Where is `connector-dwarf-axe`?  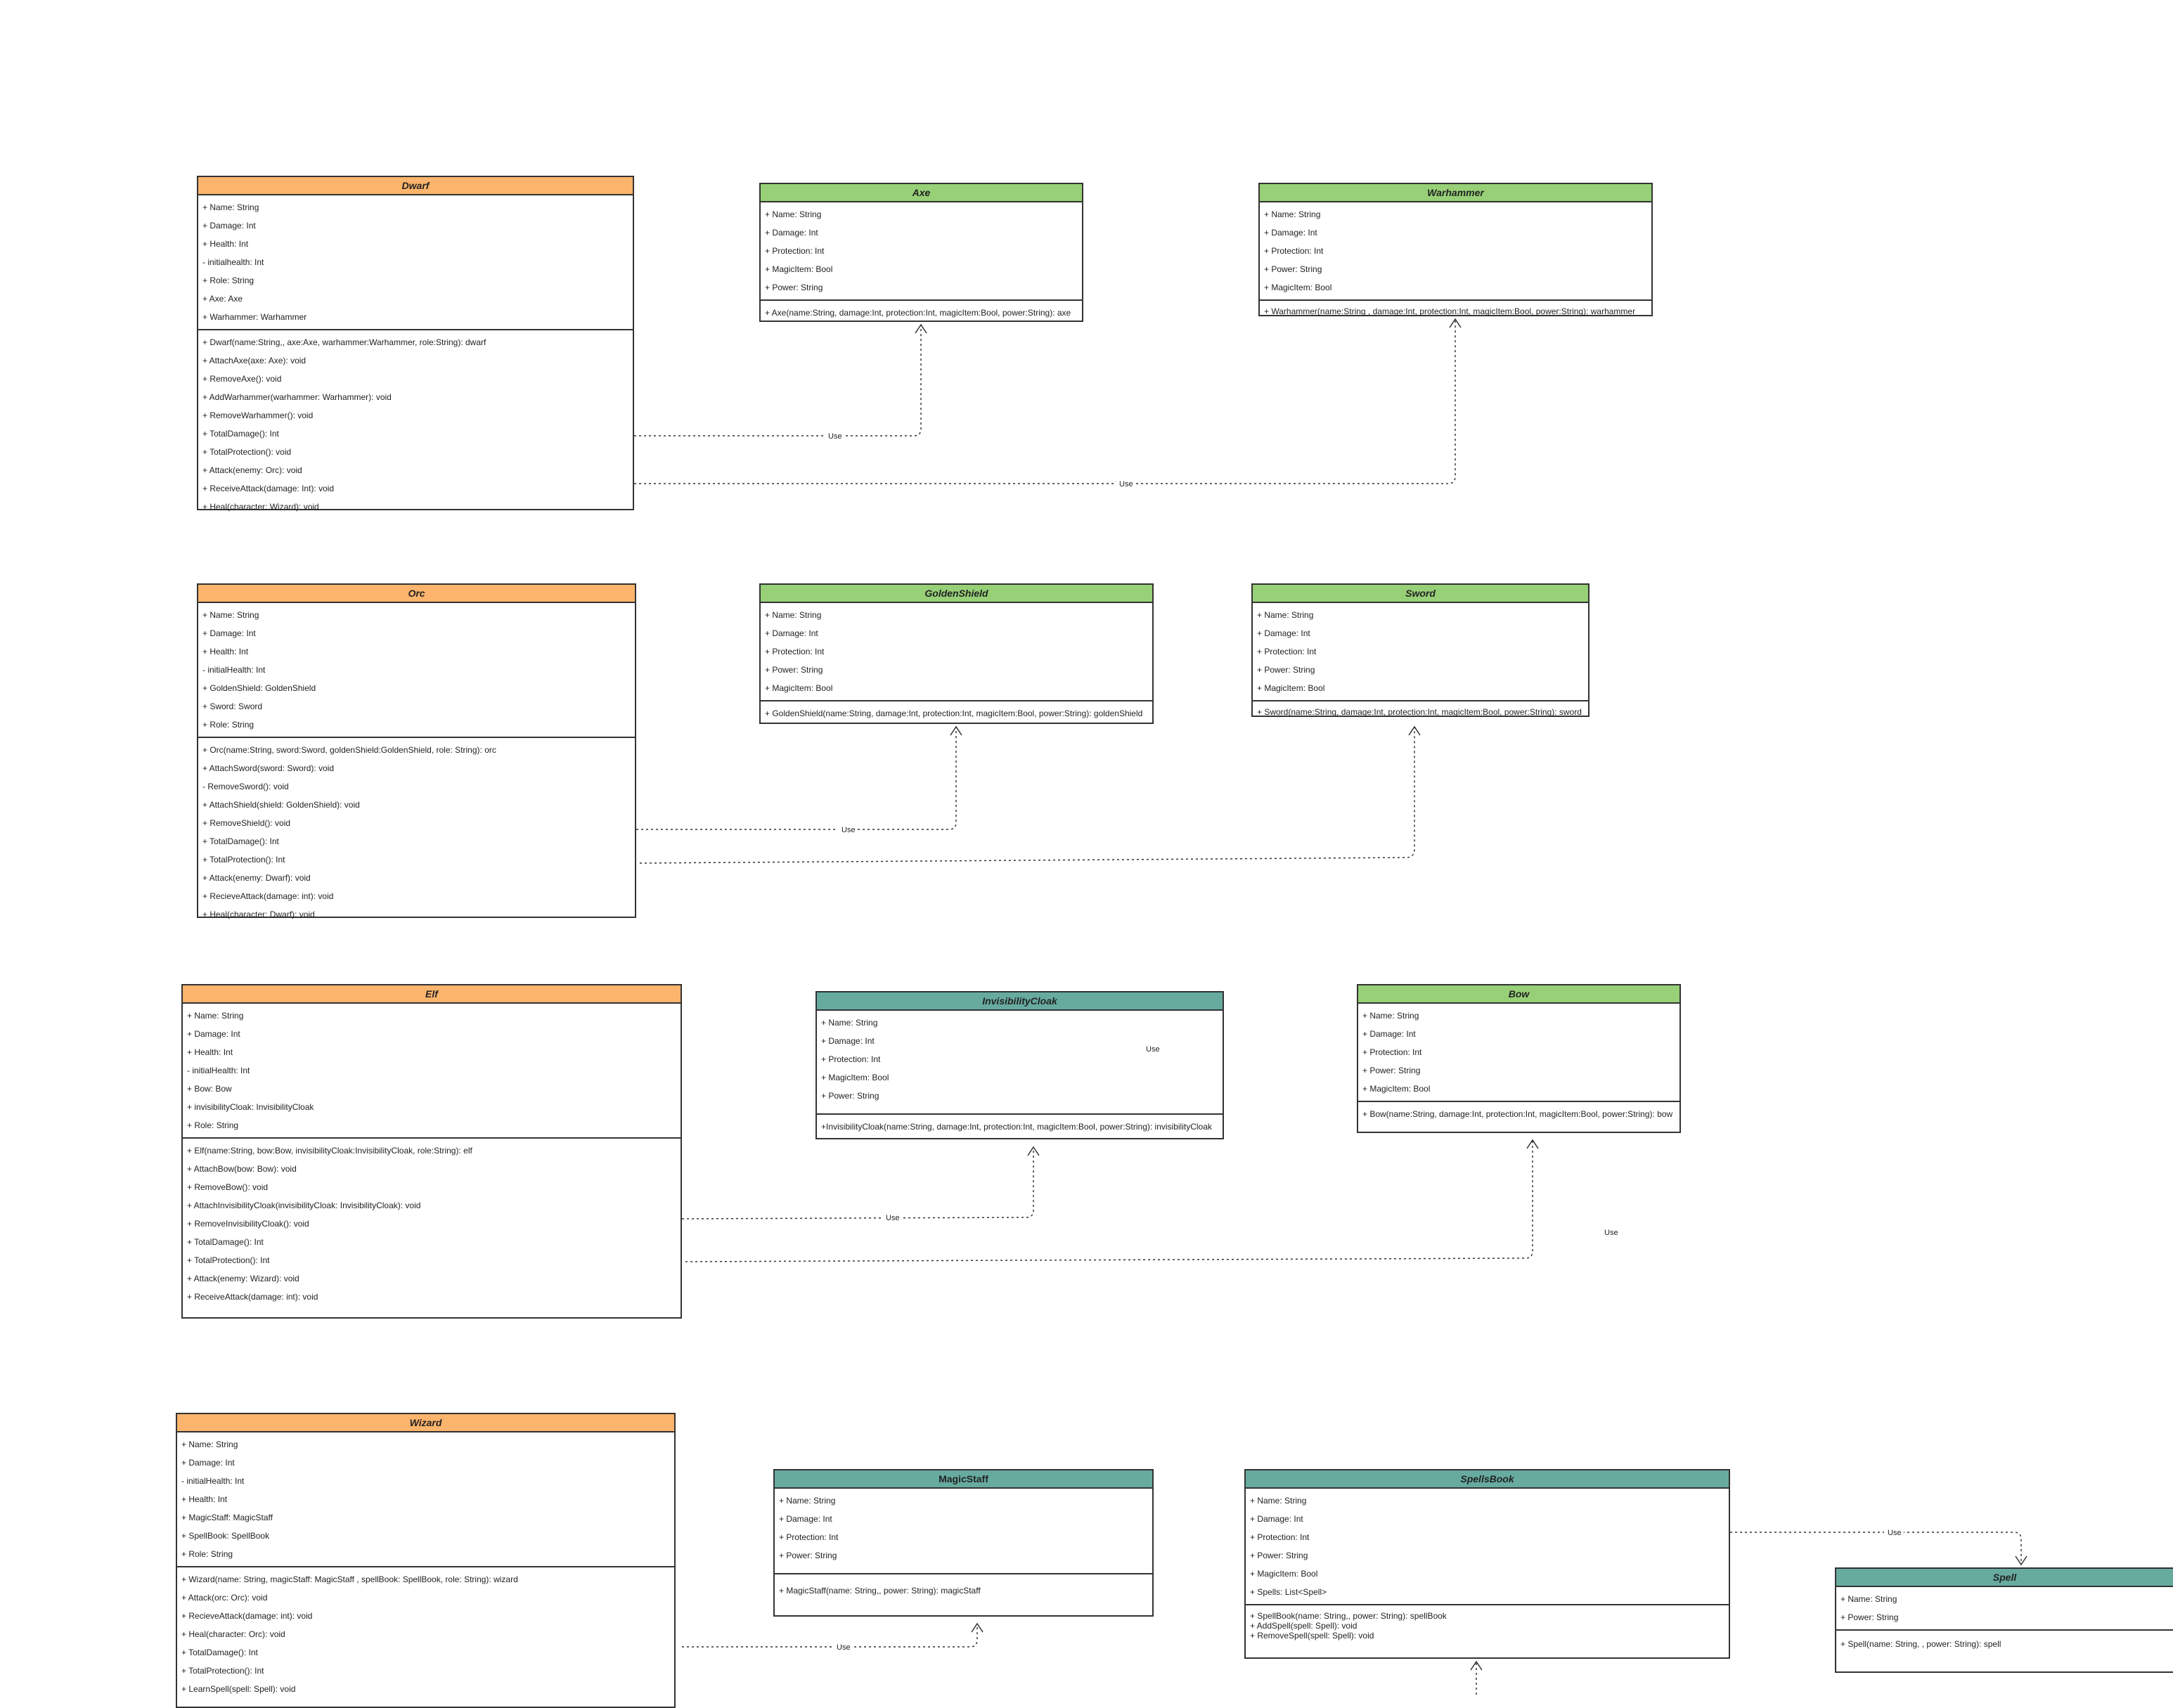 connector-dwarf-axe is located at coordinates (778, 380).